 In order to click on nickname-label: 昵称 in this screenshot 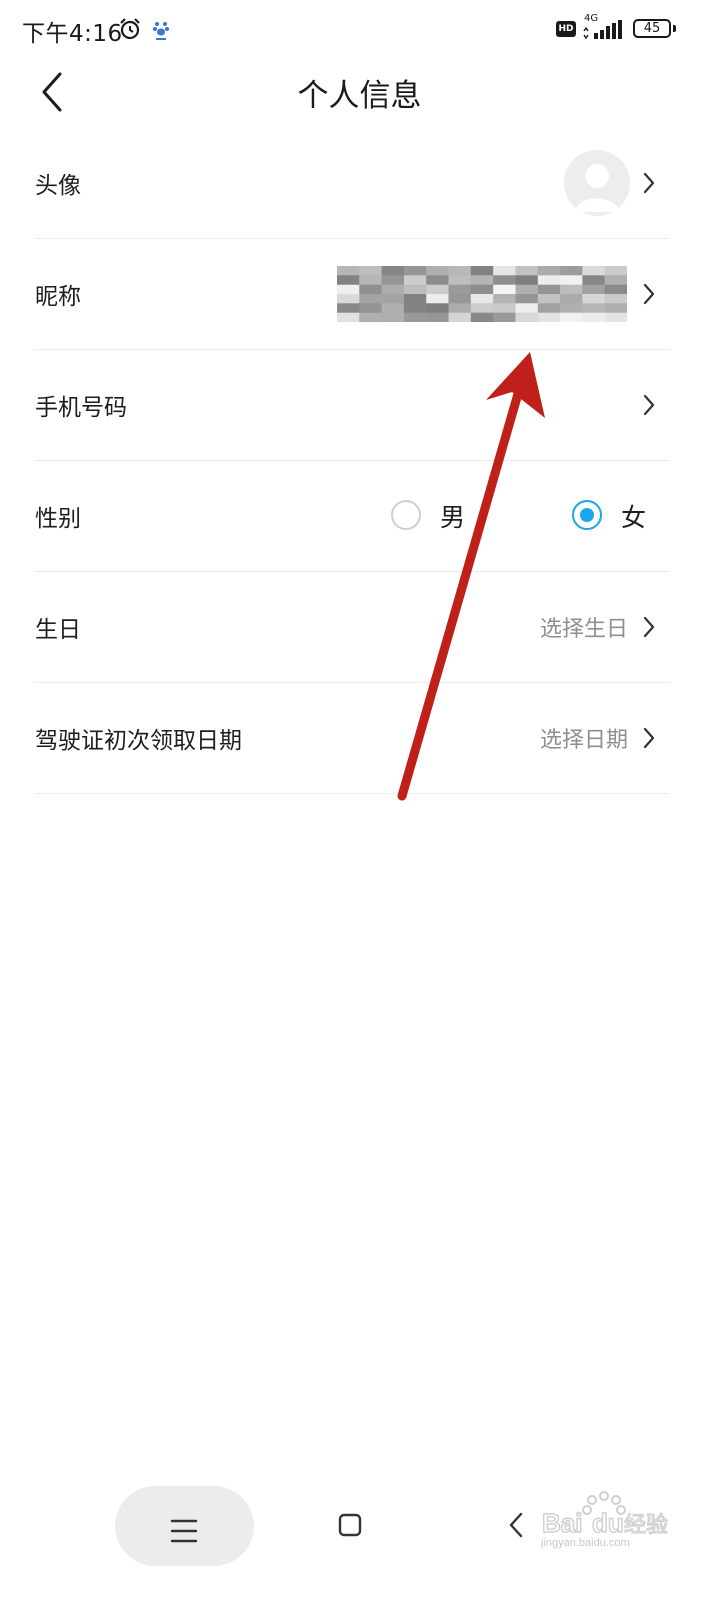, I will do `click(58, 296)`.